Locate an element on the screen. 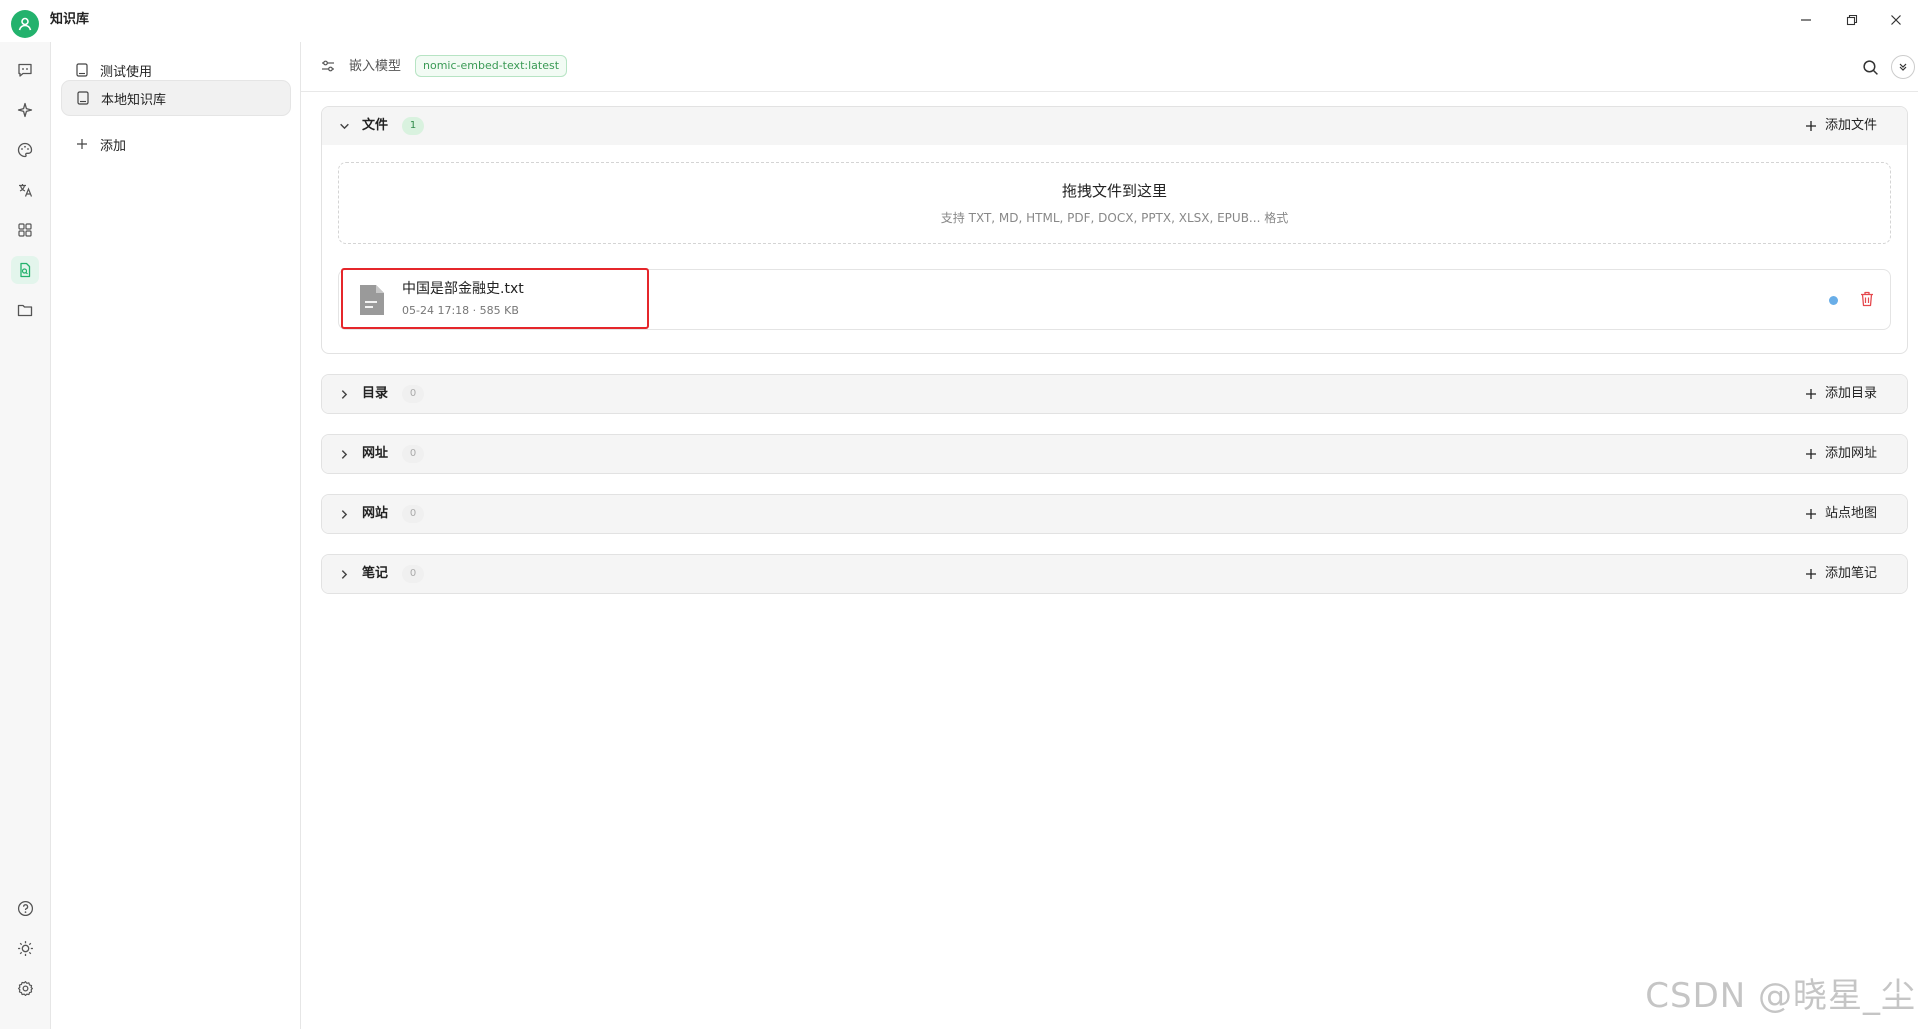 This screenshot has width=1918, height=1029. add-file-label: 添加文件 is located at coordinates (1850, 125).